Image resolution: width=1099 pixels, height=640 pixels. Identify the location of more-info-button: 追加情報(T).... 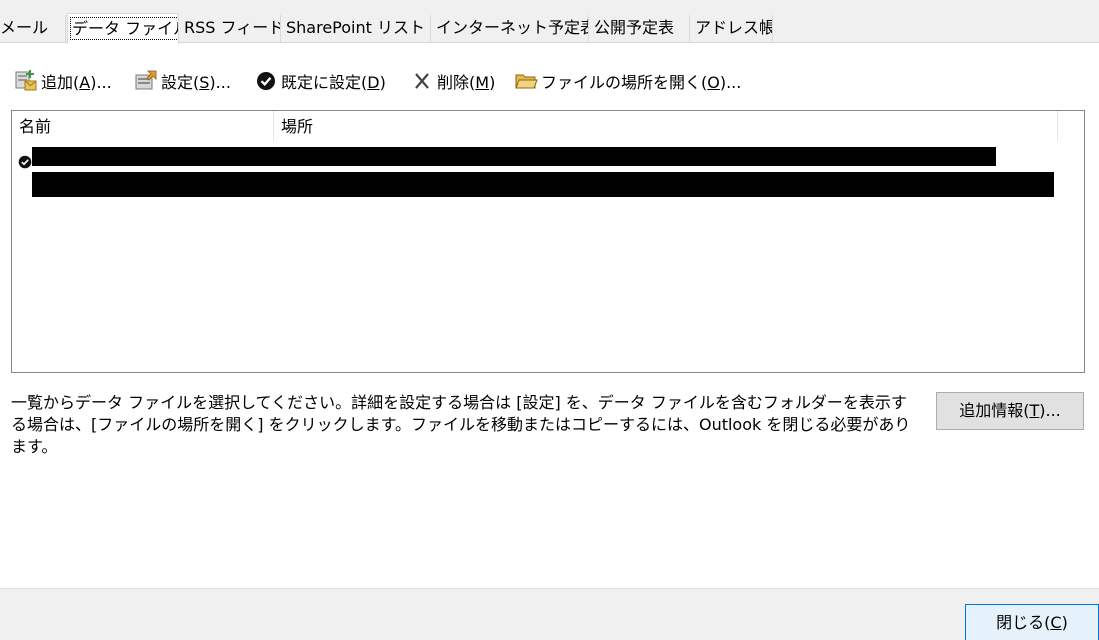
(1010, 411).